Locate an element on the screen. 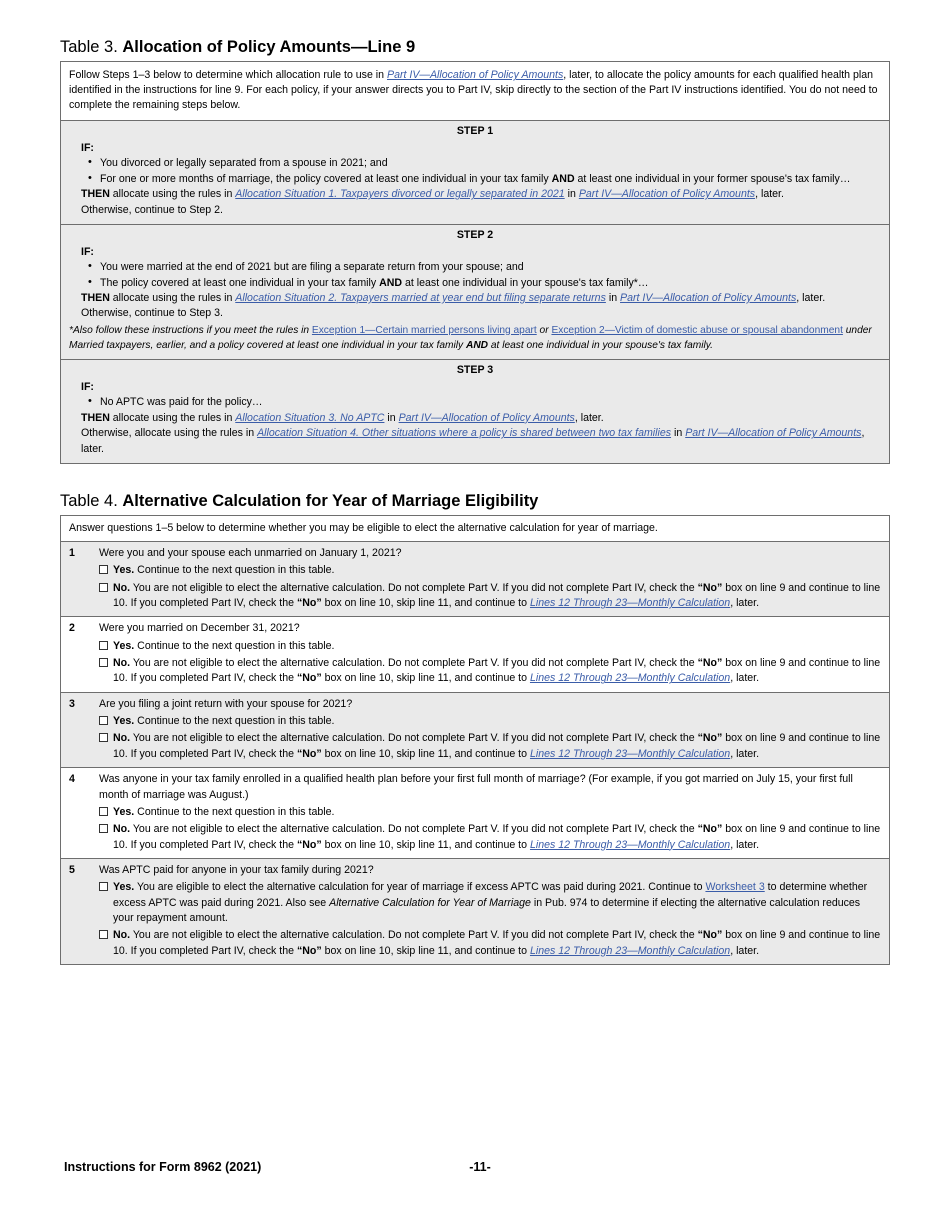 The image size is (950, 1230). step1-if-label: IF: is located at coordinates (87, 148).